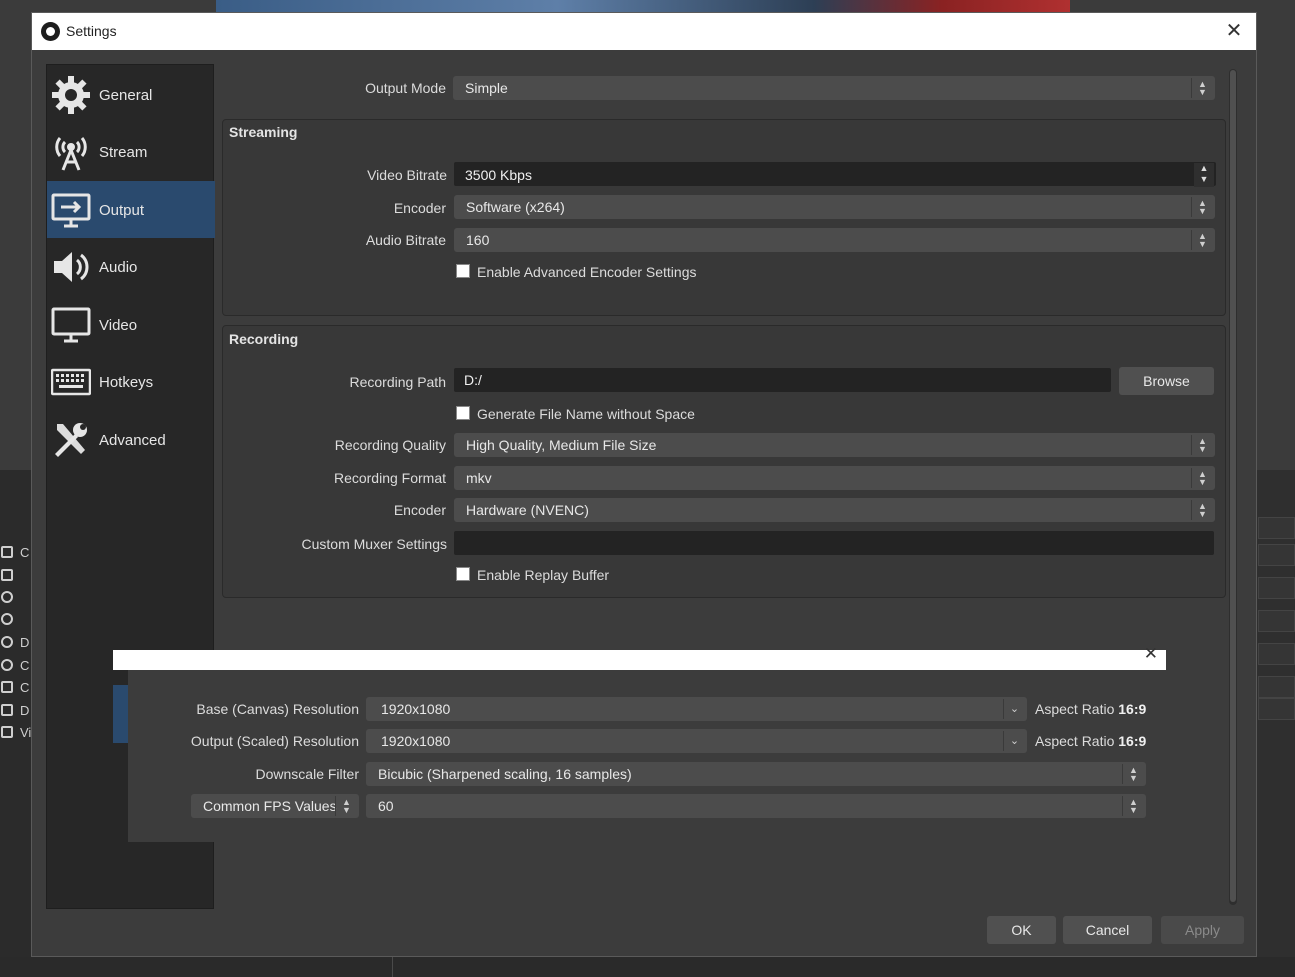 Image resolution: width=1295 pixels, height=977 pixels. What do you see at coordinates (118, 267) in the screenshot?
I see `sidebar-item-label: Audio` at bounding box center [118, 267].